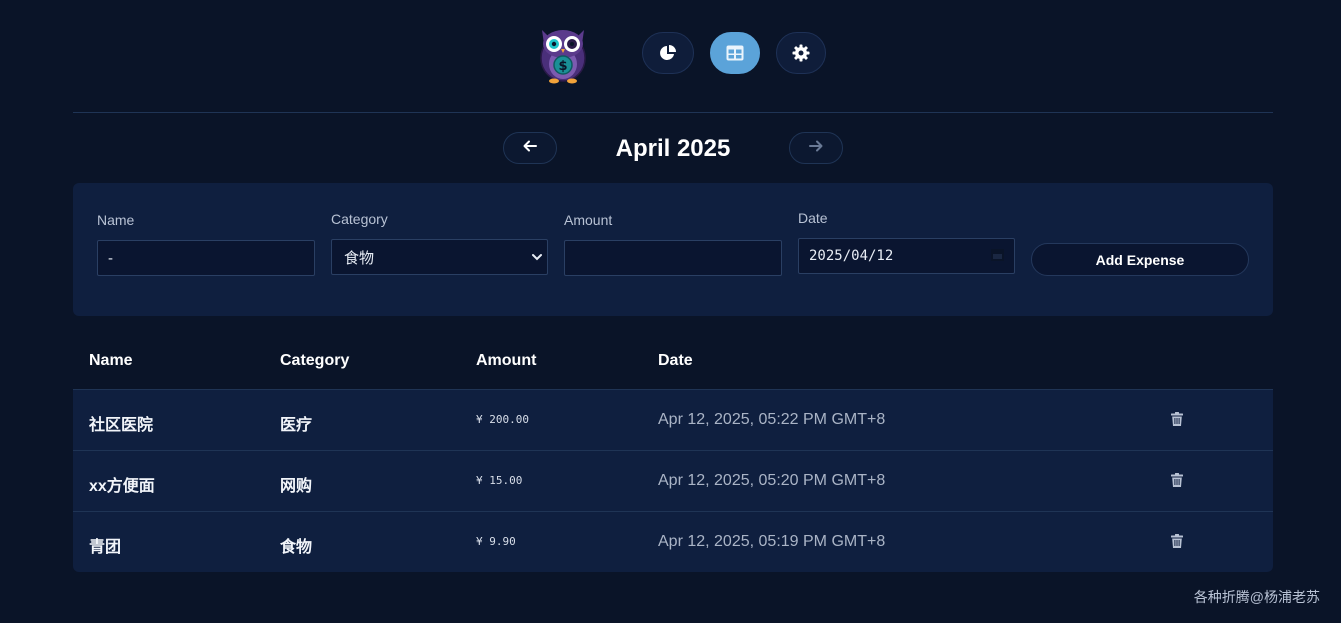 This screenshot has width=1341, height=623. Describe the element at coordinates (997, 256) in the screenshot. I see `calendar-icon` at that location.